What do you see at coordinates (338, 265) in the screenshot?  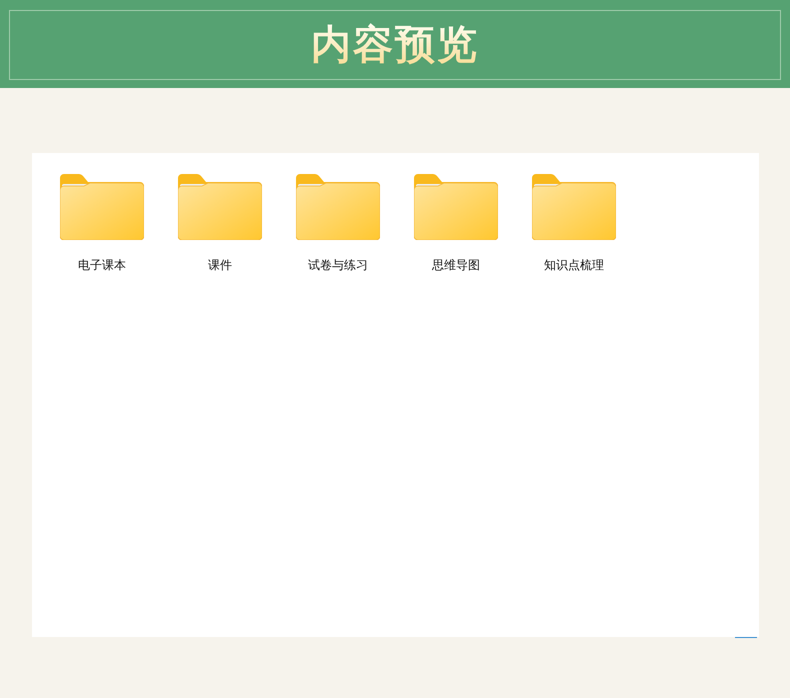 I see `folder-label: 试卷与练习` at bounding box center [338, 265].